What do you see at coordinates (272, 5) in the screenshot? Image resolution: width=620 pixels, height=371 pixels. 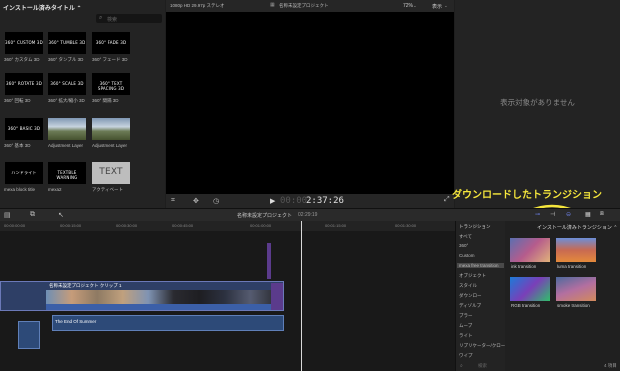 I see `film-icon: ▦` at bounding box center [272, 5].